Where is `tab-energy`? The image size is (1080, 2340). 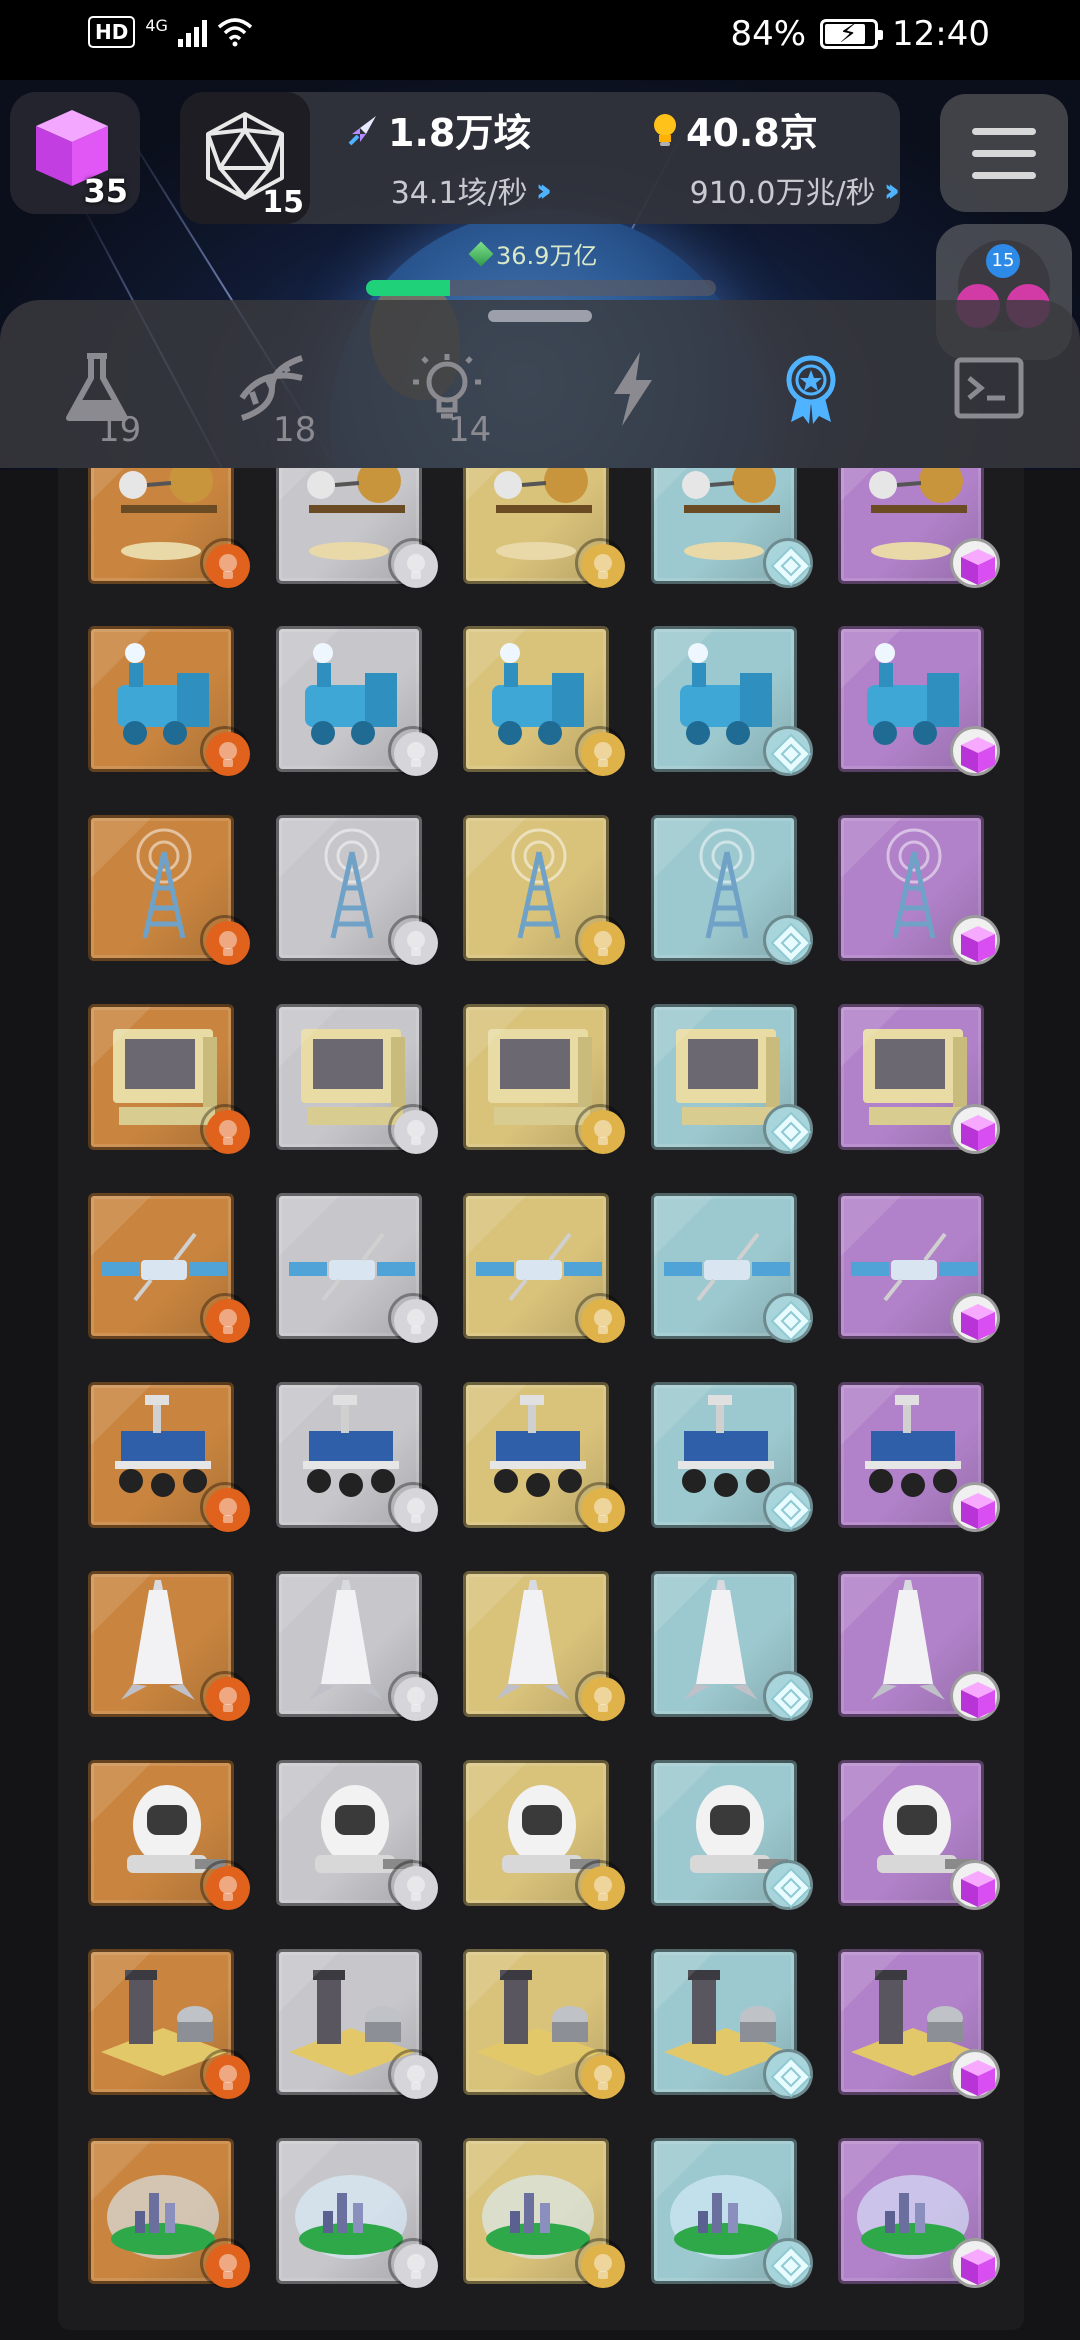
tab-energy is located at coordinates (632, 400).